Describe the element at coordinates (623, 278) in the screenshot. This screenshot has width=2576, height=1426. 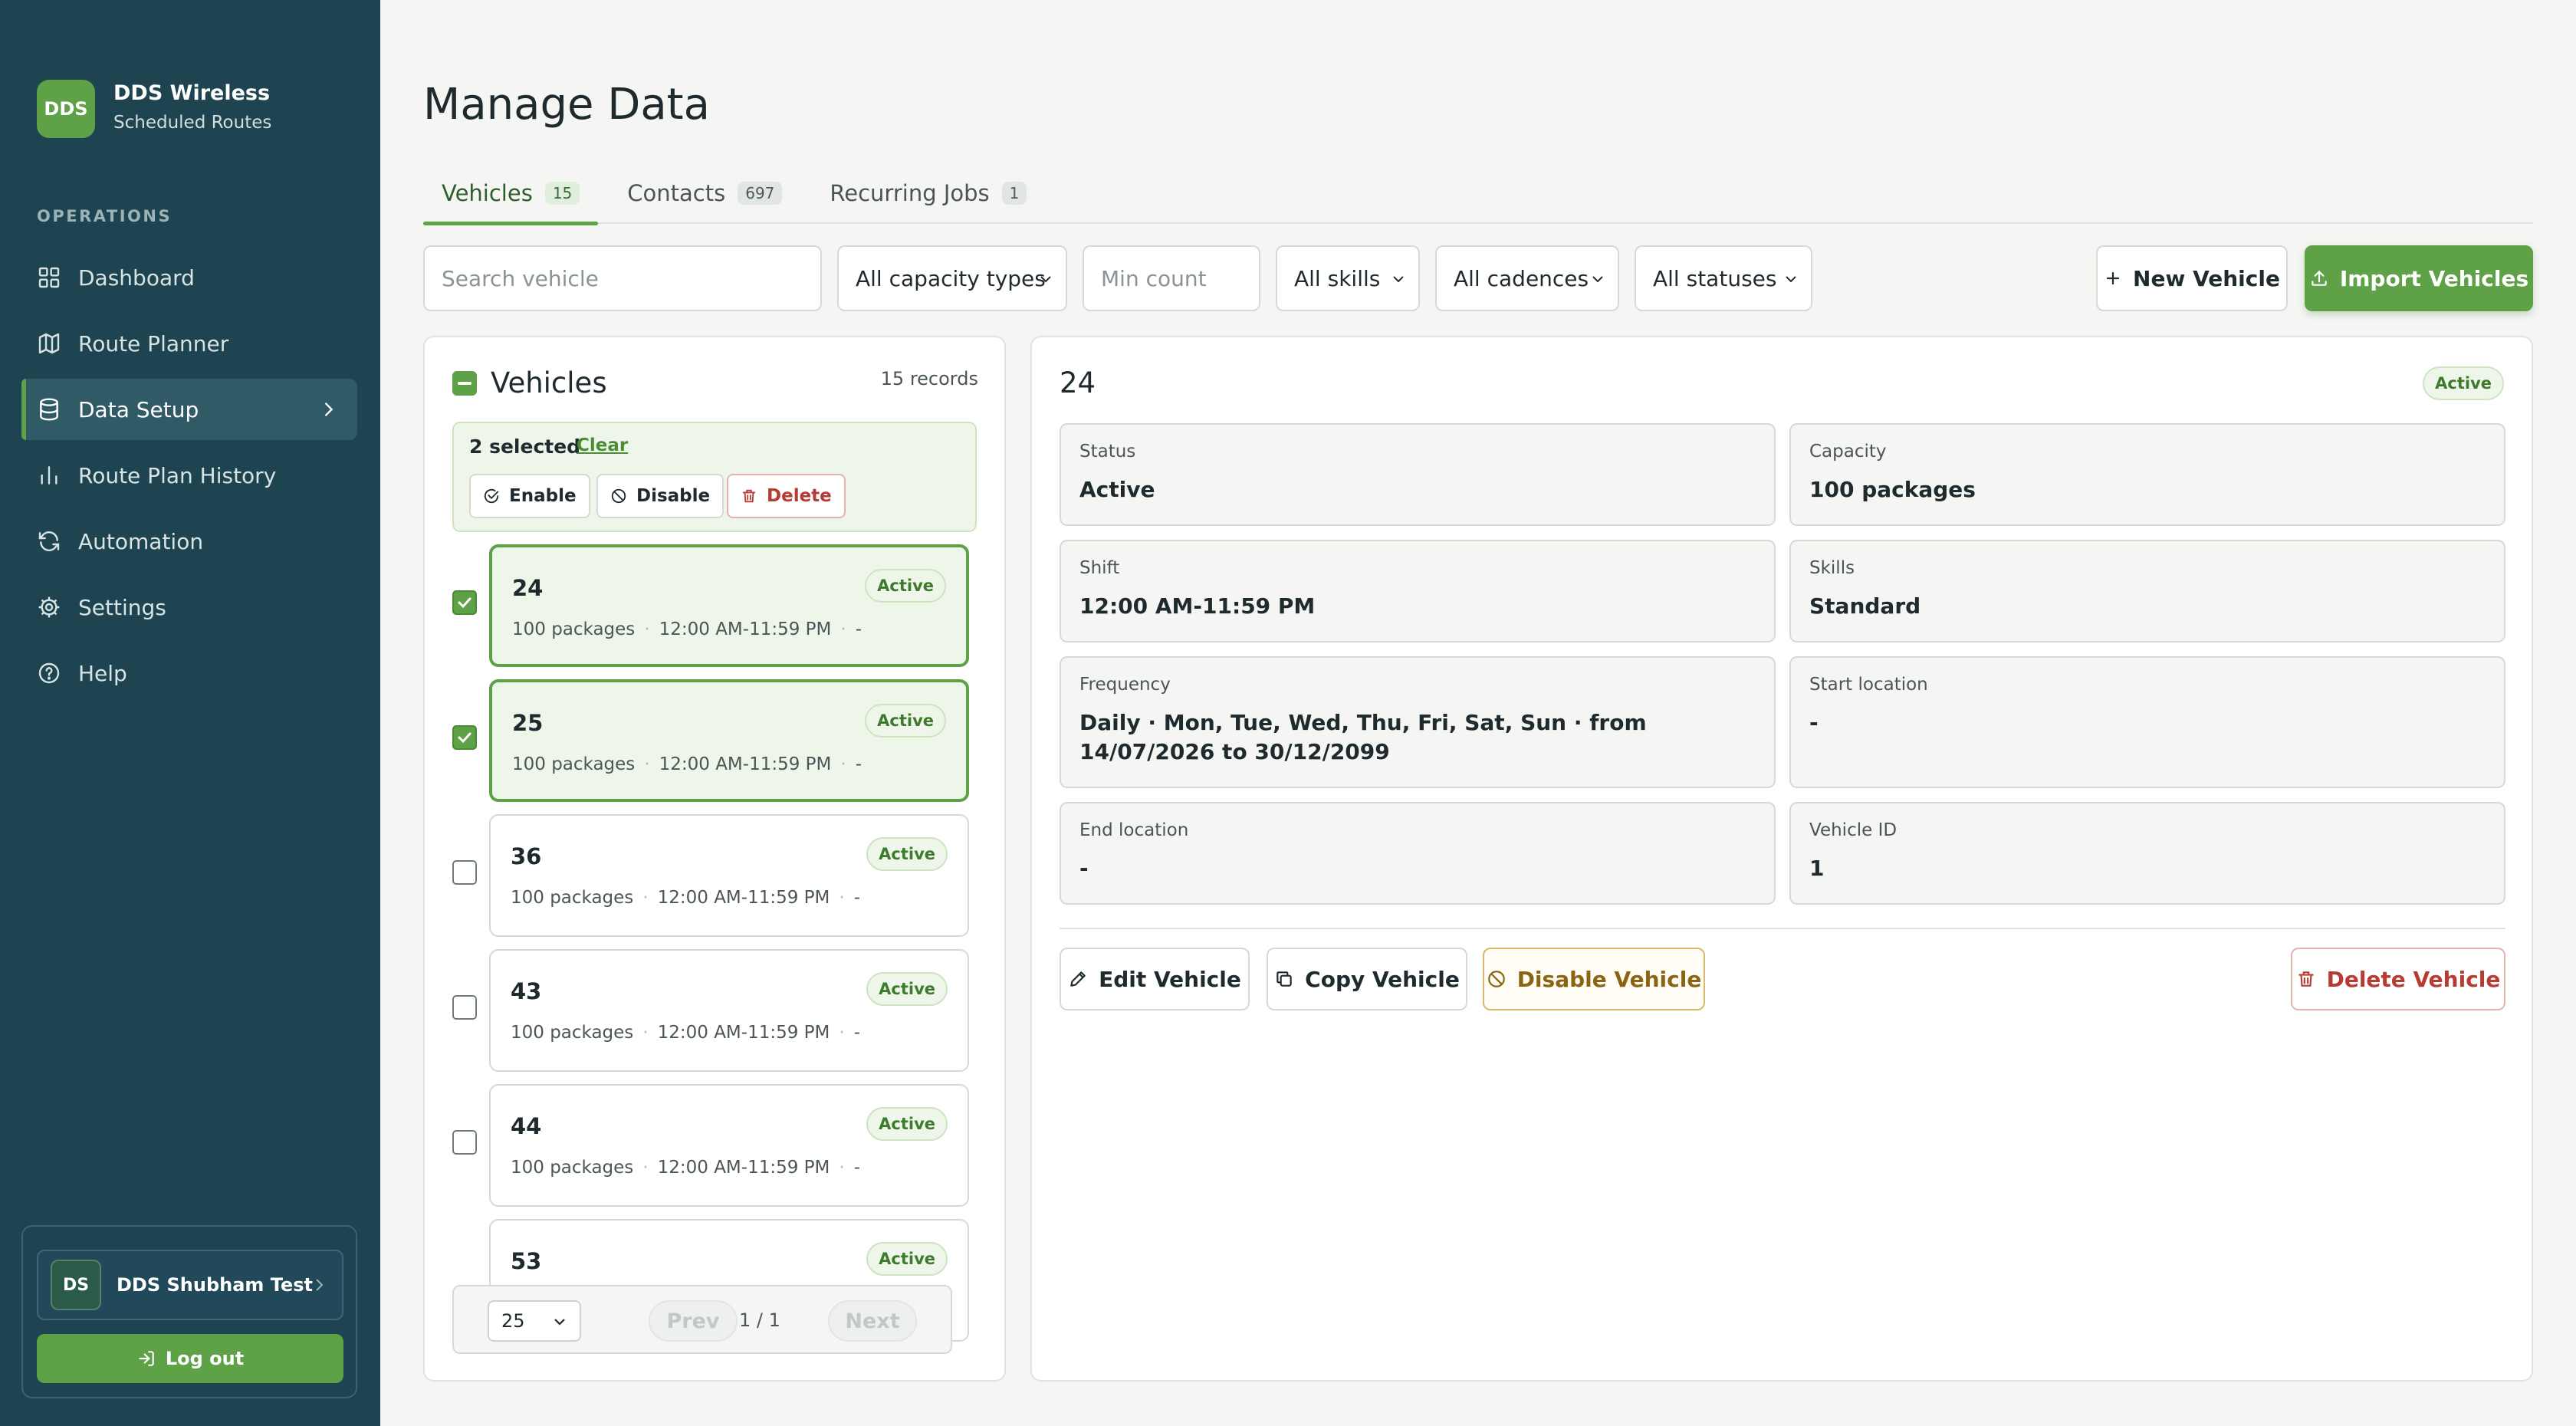
I see `search-input` at that location.